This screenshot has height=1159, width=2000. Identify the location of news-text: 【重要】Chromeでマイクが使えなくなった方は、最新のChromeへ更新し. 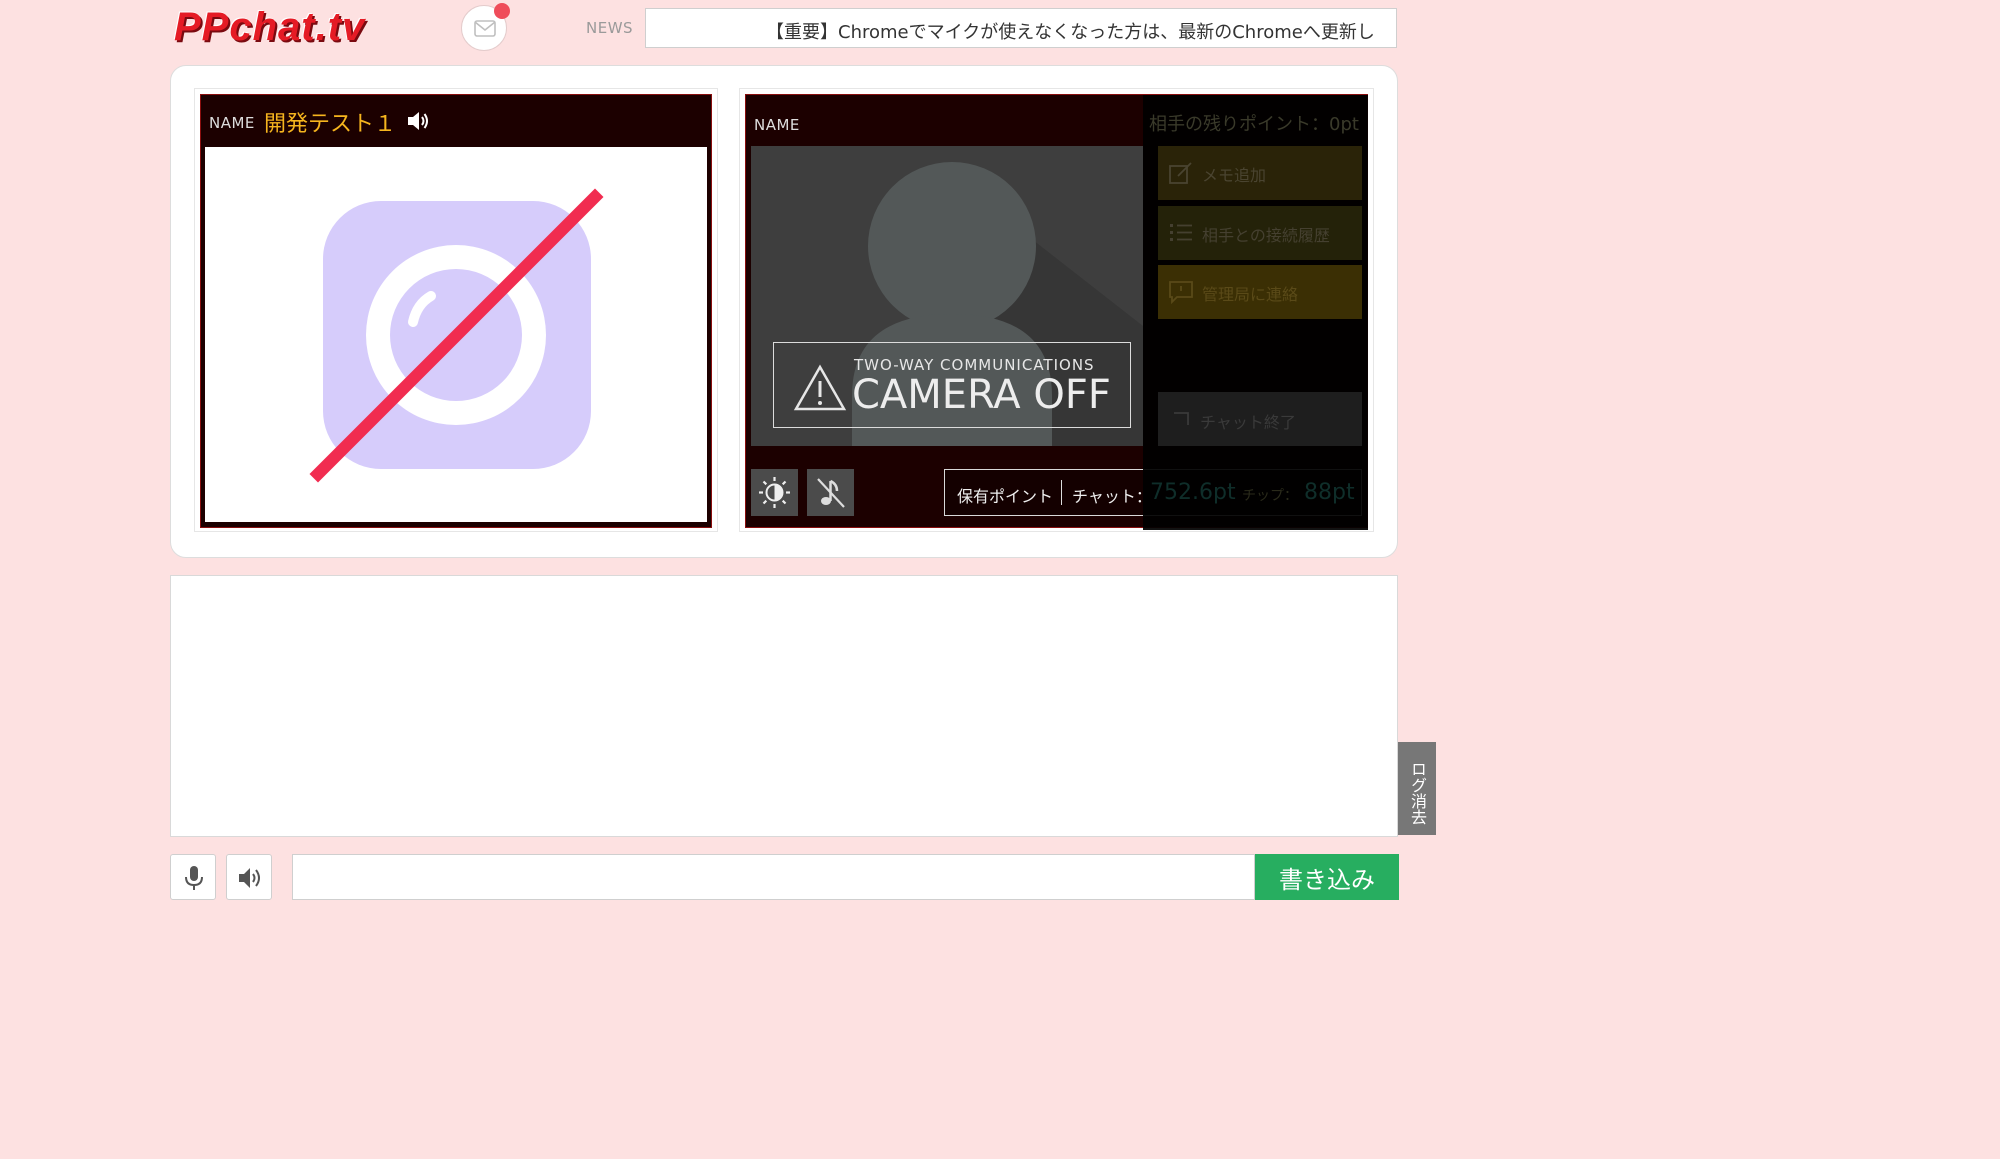
(1070, 32).